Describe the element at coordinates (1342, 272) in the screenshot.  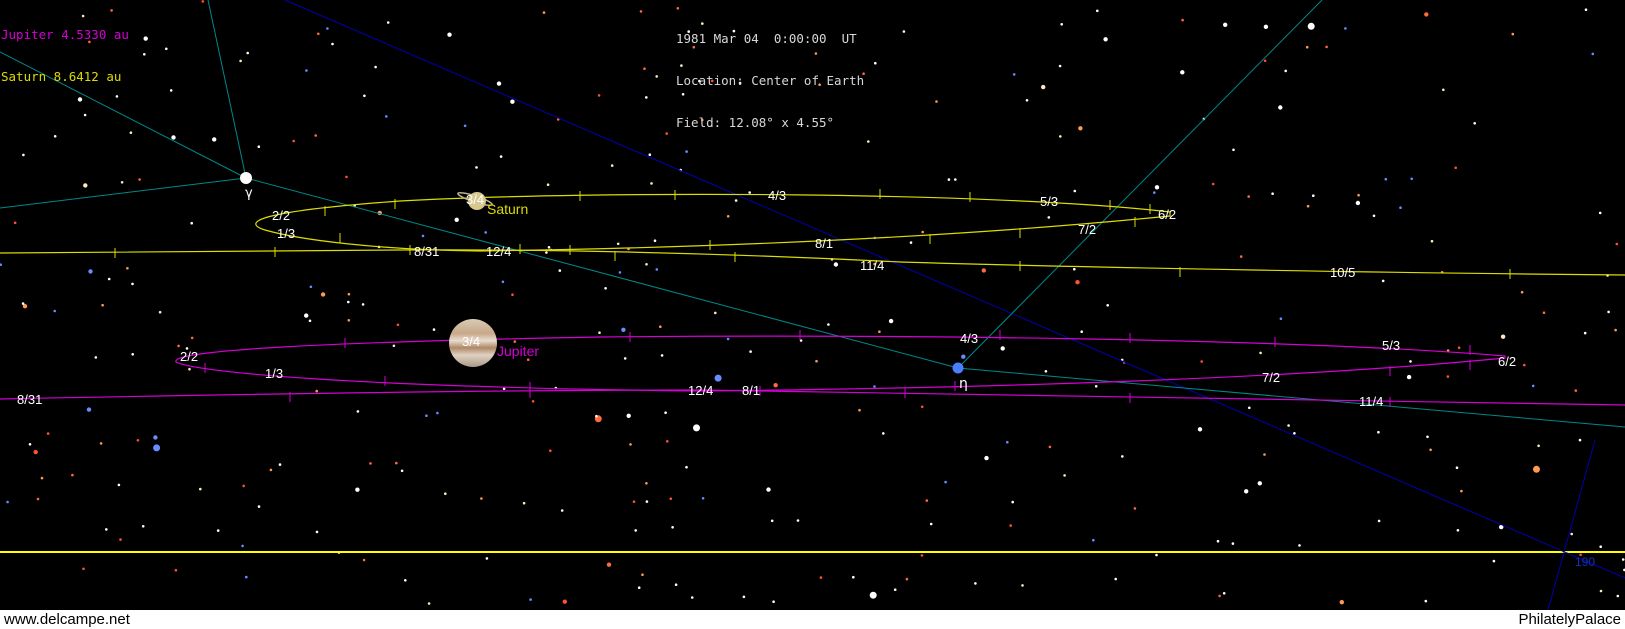
I see `date-label: 10/5` at that location.